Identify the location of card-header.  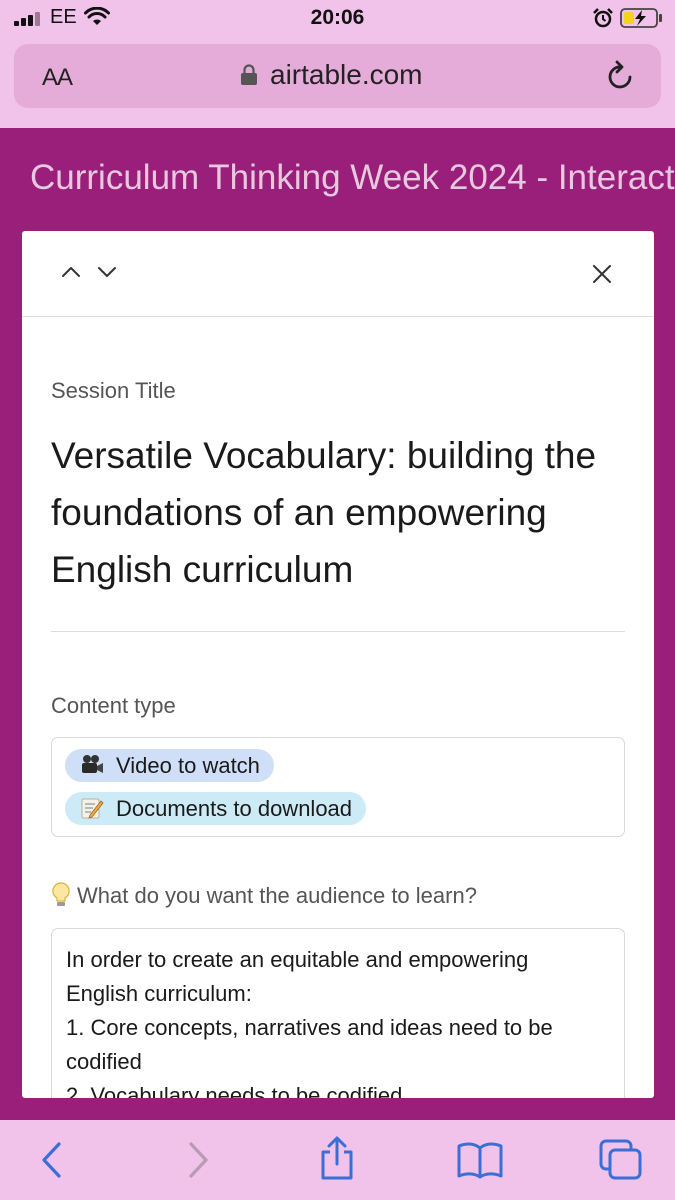
(338, 274).